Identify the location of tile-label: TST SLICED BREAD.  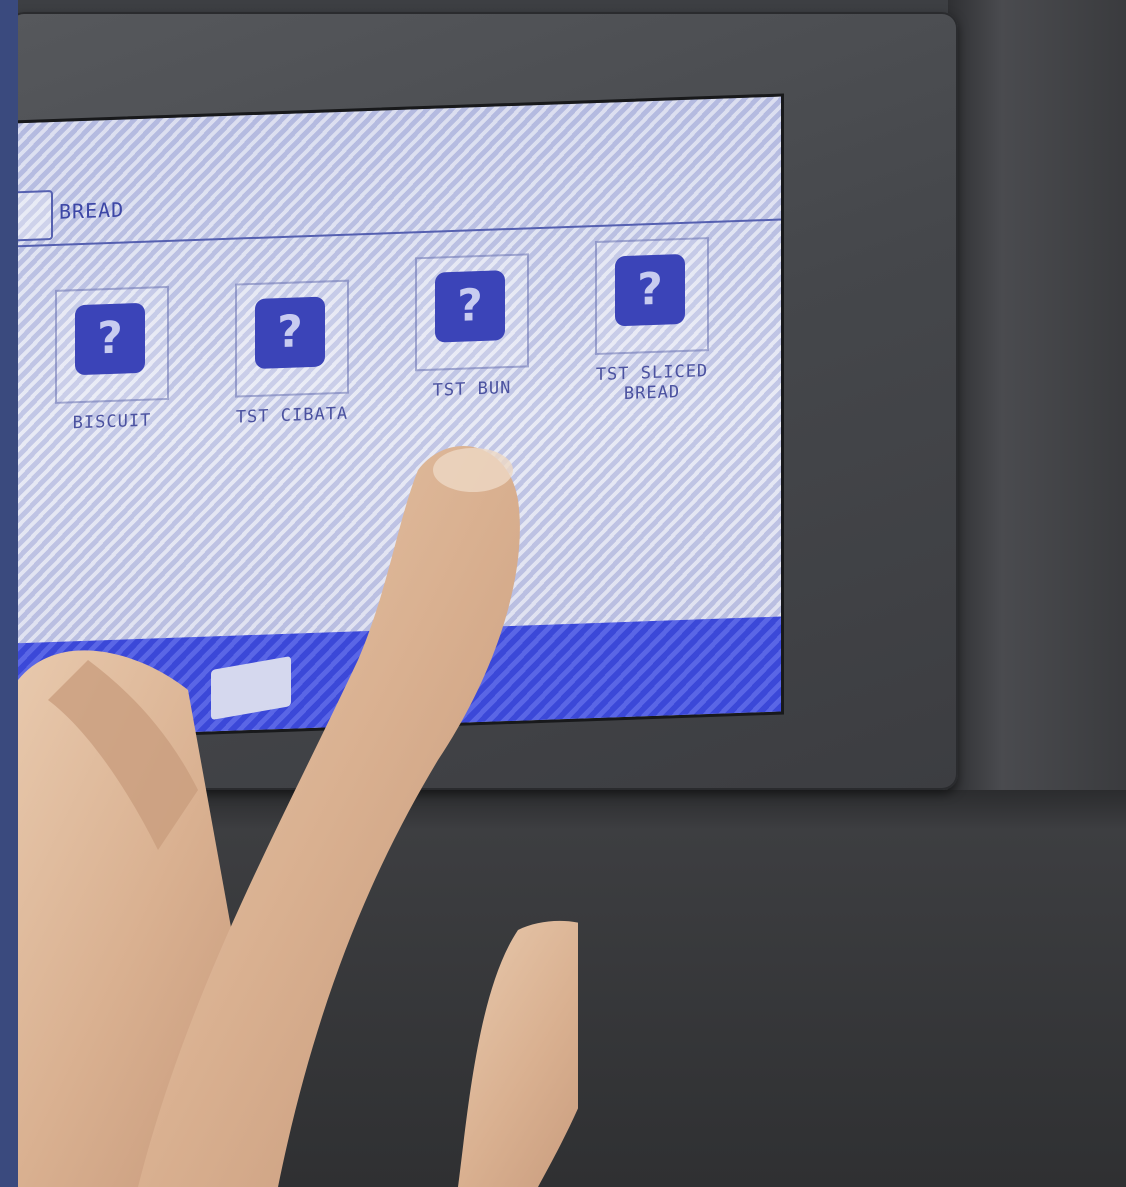
(652, 383).